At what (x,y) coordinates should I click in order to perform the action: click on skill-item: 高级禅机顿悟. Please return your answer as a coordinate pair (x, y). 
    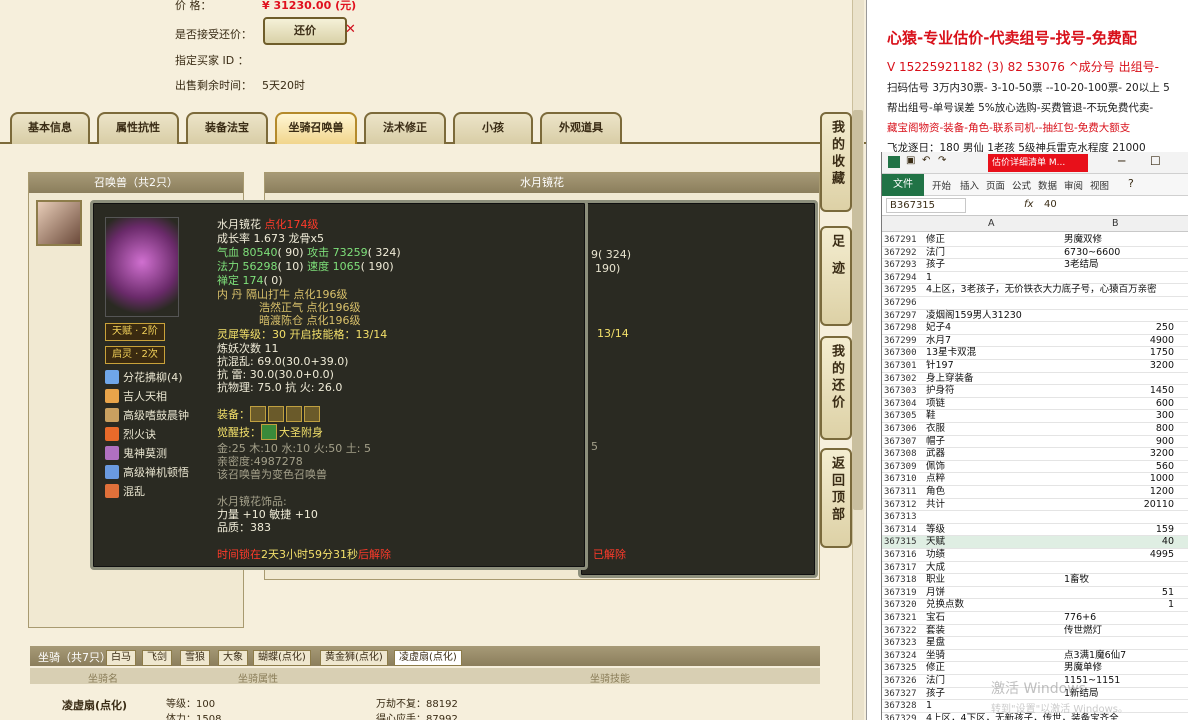
    Looking at the image, I should click on (147, 473).